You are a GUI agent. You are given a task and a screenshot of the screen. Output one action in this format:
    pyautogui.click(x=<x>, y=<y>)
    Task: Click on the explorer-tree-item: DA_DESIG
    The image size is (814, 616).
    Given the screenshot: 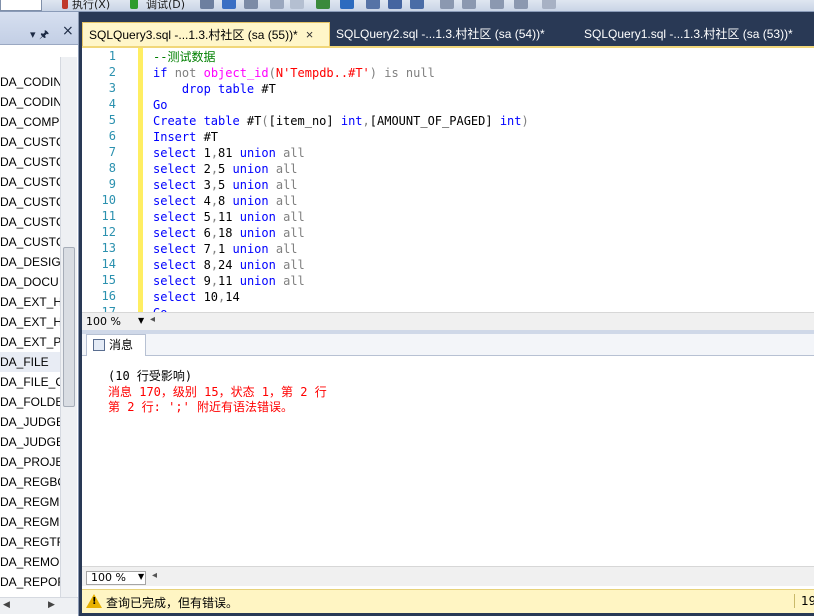 What is the action you would take?
    pyautogui.click(x=30, y=262)
    